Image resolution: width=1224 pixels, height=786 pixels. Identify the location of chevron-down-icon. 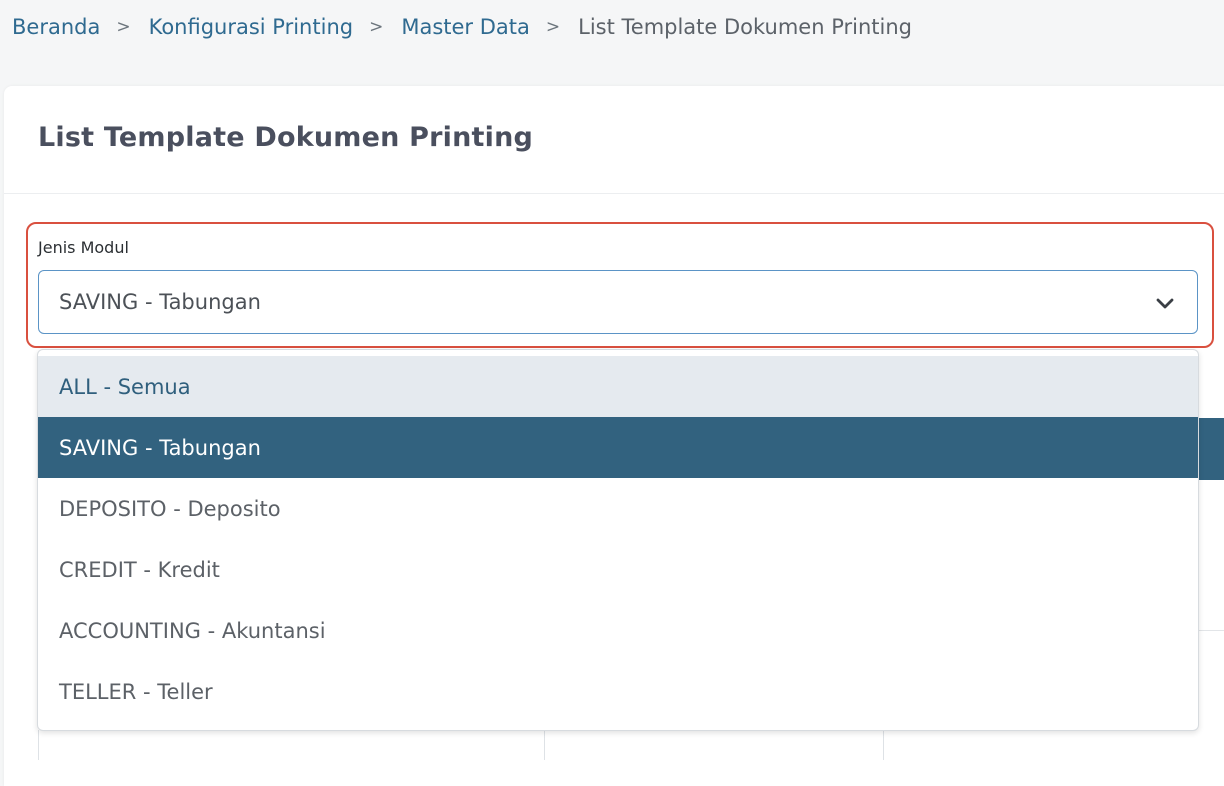
(1165, 303).